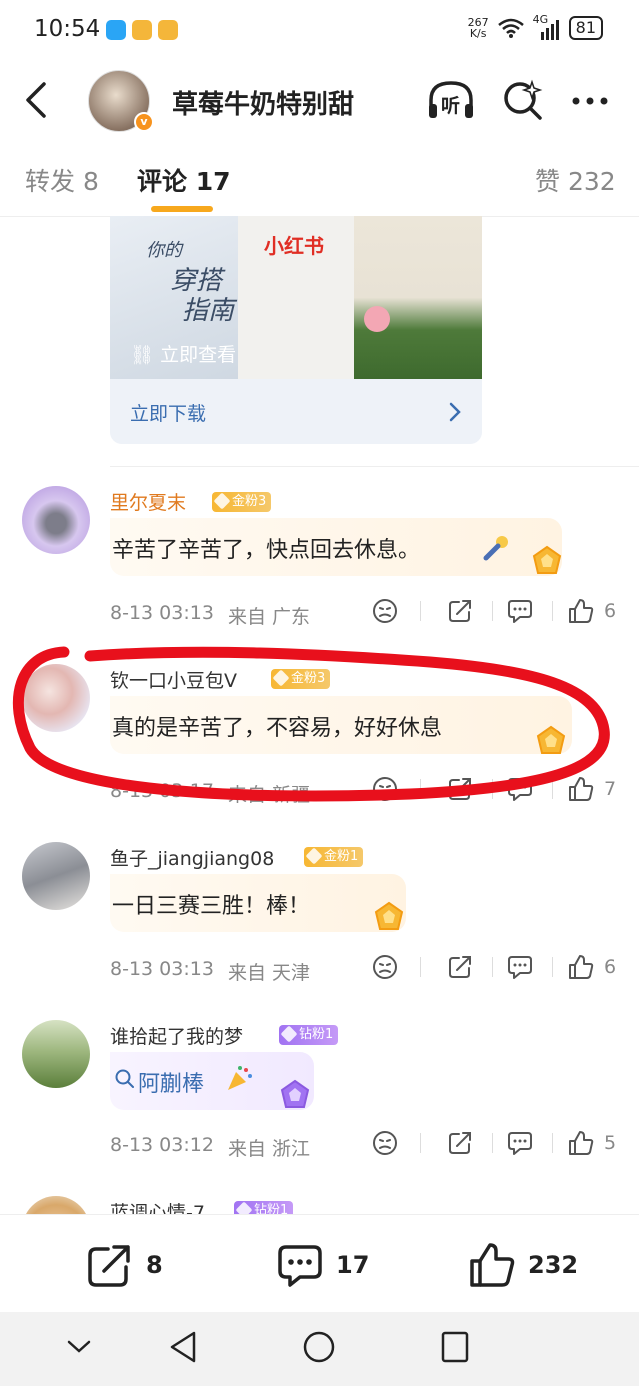 This screenshot has height=1386, width=639. Describe the element at coordinates (192, 857) in the screenshot. I see `comment-author: 鱼子_jiangjiang08` at that location.